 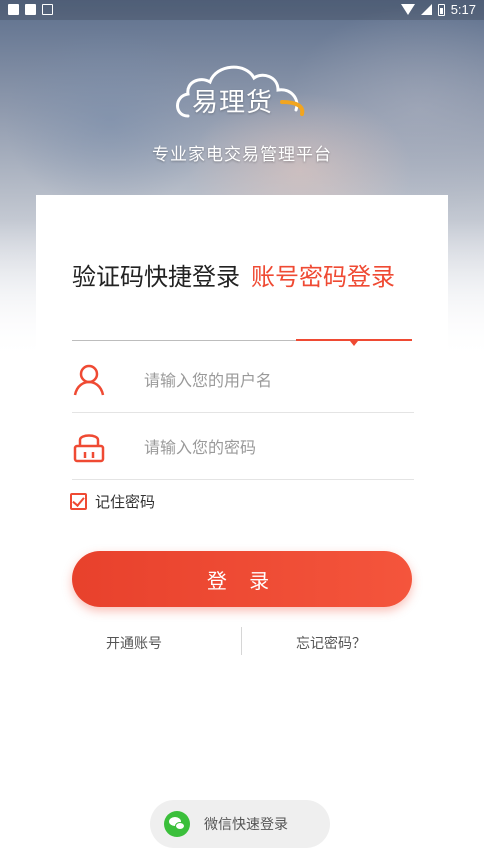 What do you see at coordinates (463, 9) in the screenshot?
I see `status-time: 5:17` at bounding box center [463, 9].